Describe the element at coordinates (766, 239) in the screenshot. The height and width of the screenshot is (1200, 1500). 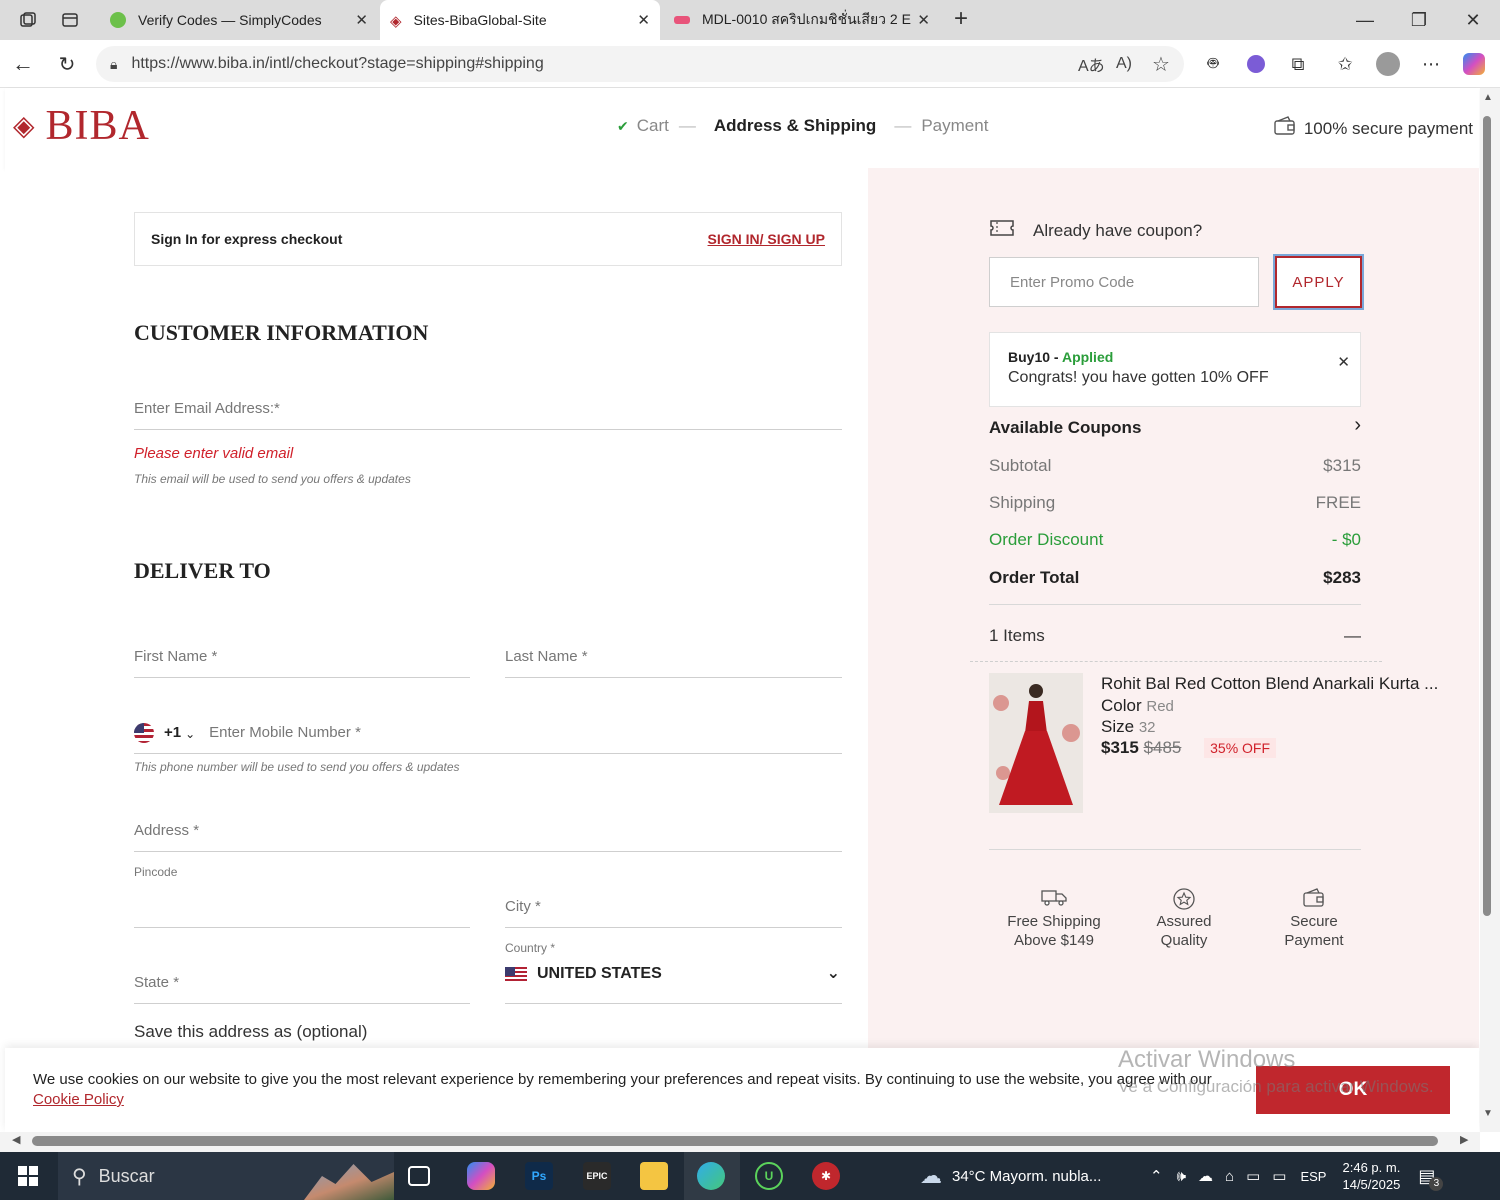
I see `signin-signup-link: SIGN IN/ SIGN UP` at that location.